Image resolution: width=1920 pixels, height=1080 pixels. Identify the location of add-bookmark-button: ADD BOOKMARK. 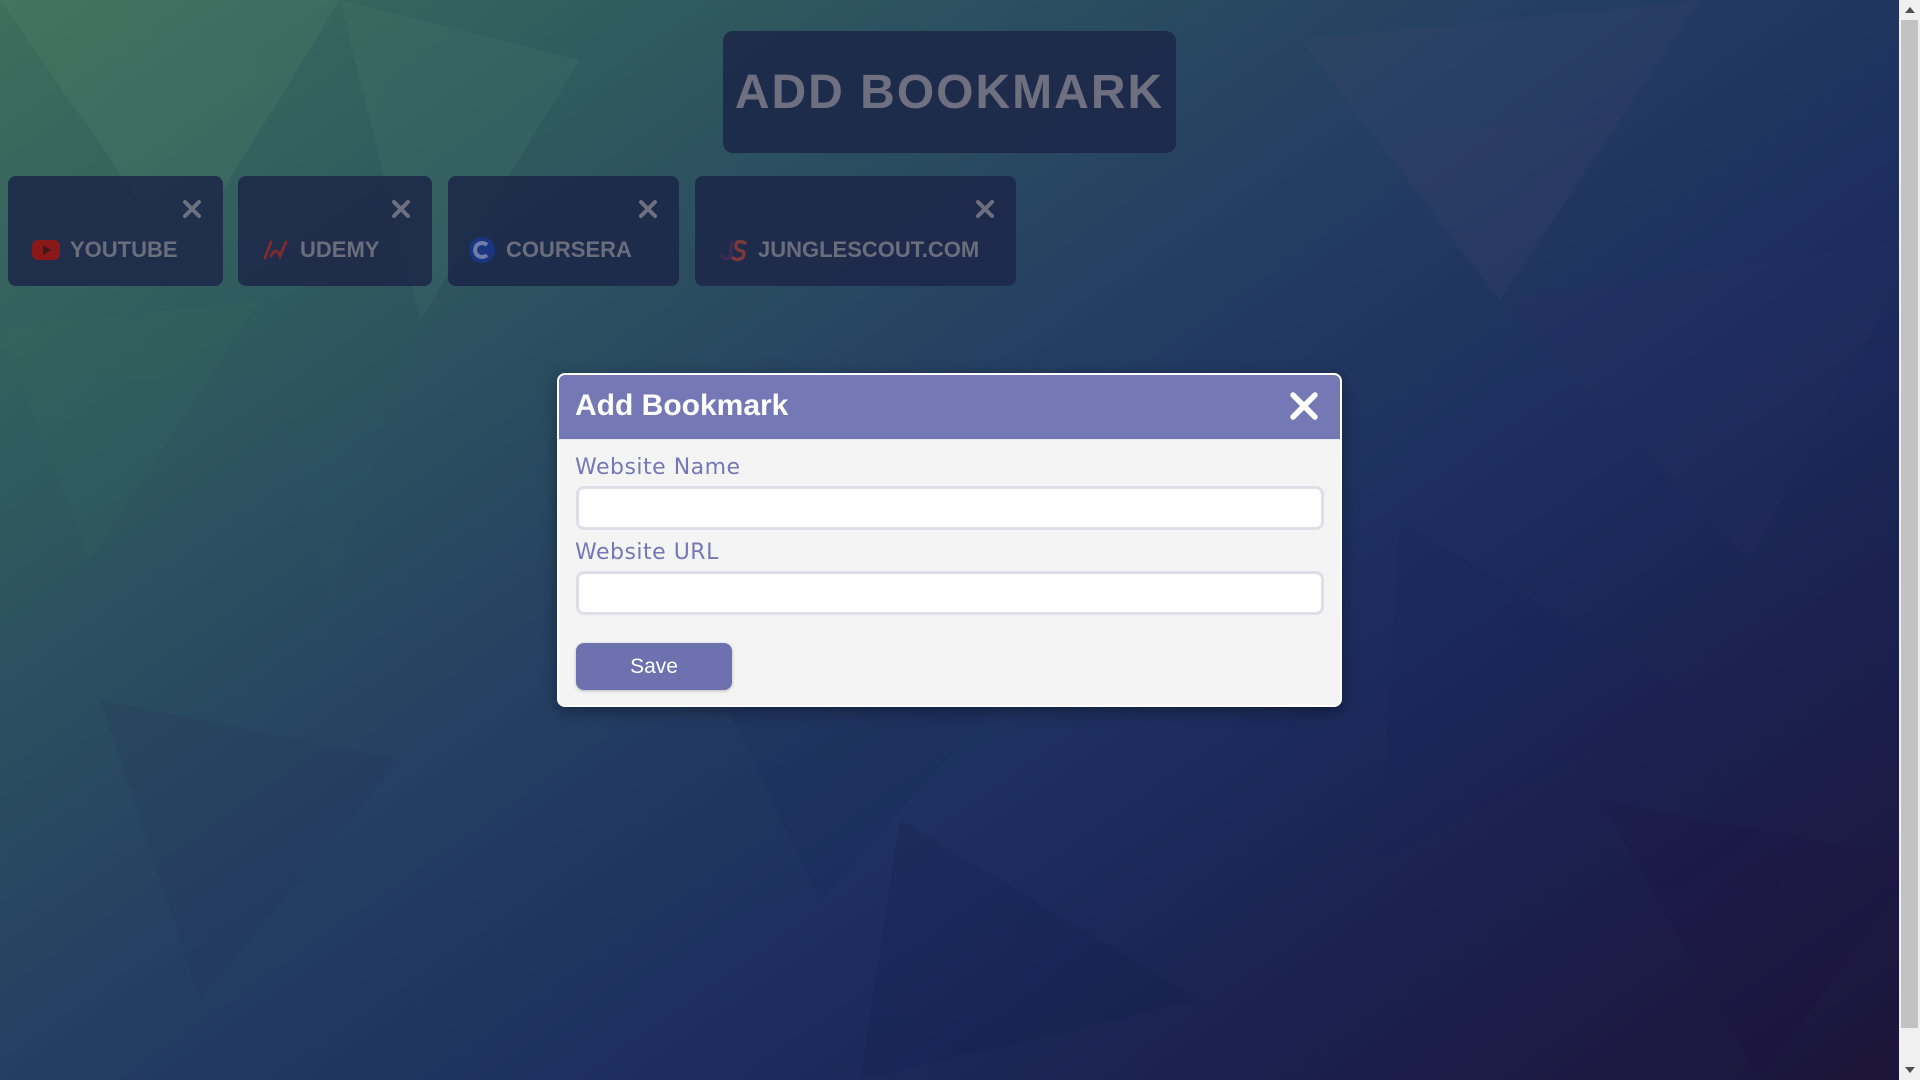
(949, 92).